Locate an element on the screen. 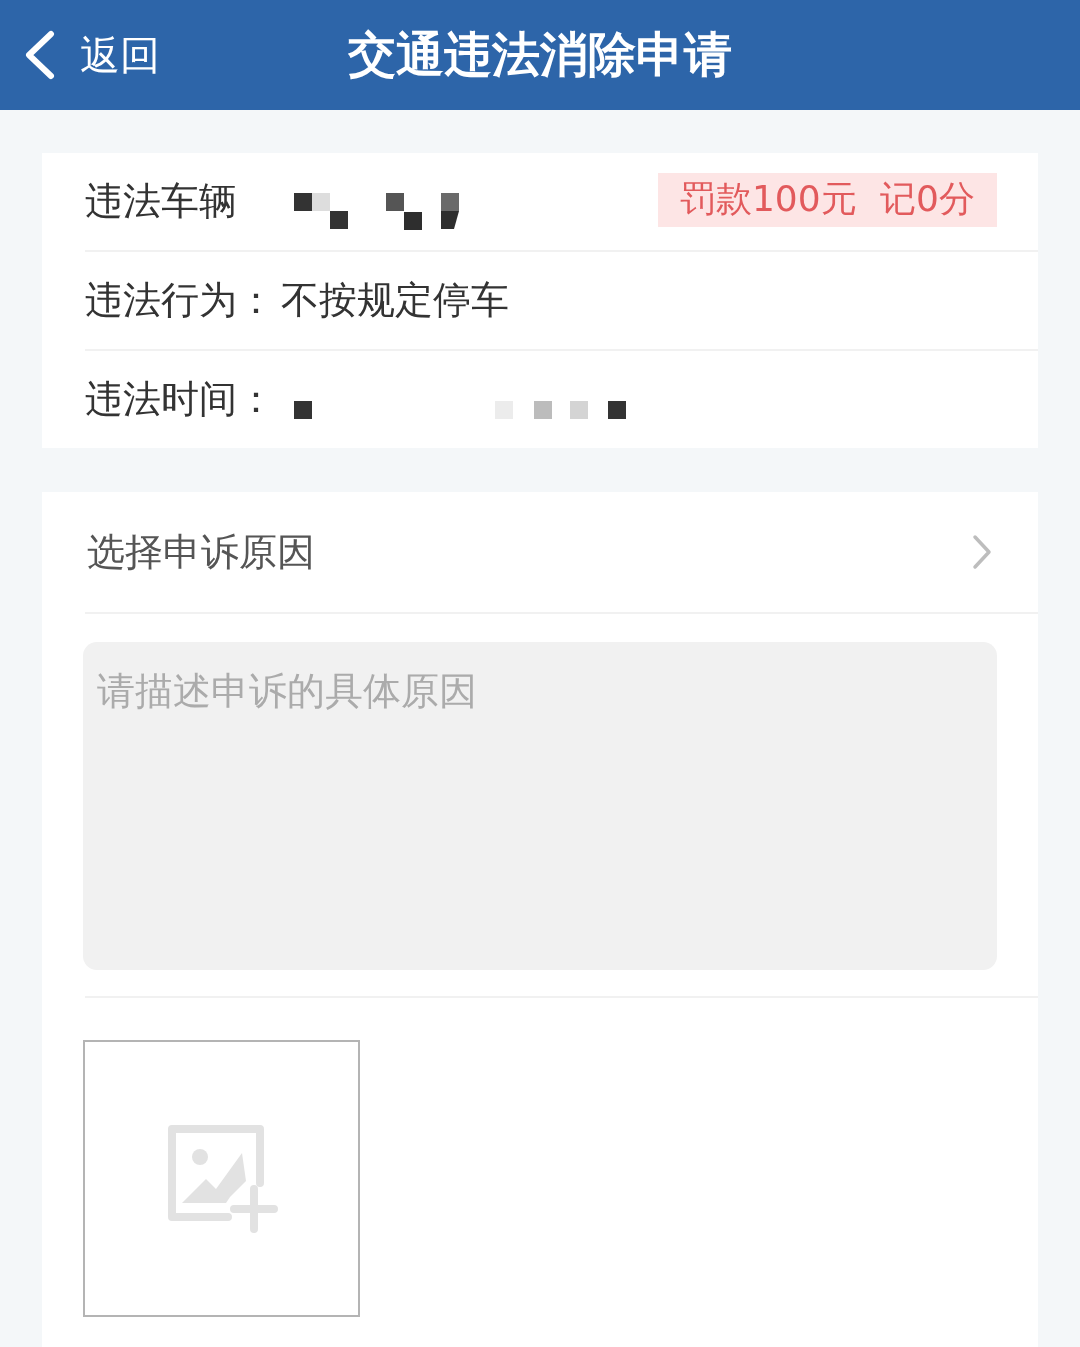 This screenshot has height=1347, width=1080. field-label: 违法车辆 is located at coordinates (161, 201).